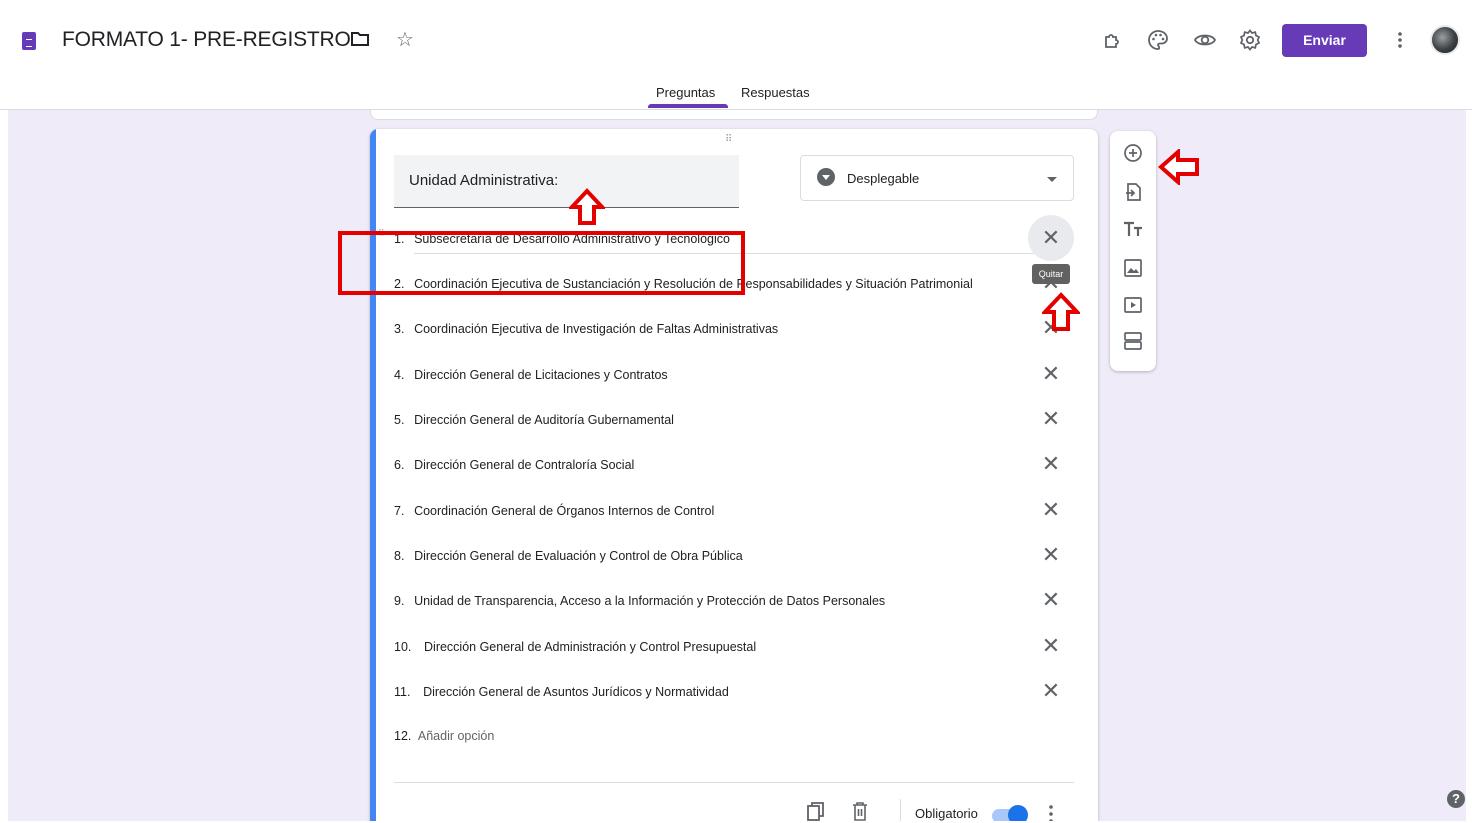 This screenshot has height=823, width=1472. Describe the element at coordinates (541, 263) in the screenshot. I see `annotation-highlight-box` at that location.